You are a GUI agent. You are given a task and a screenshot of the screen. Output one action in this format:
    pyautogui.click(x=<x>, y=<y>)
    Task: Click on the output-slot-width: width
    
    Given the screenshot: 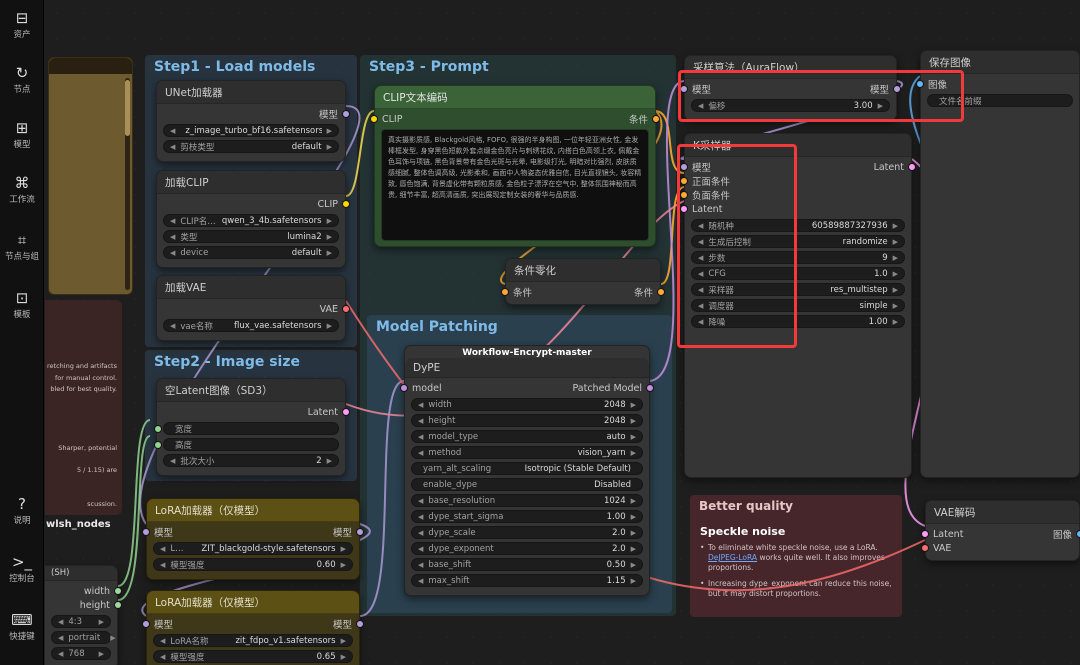 What is the action you would take?
    pyautogui.click(x=103, y=591)
    